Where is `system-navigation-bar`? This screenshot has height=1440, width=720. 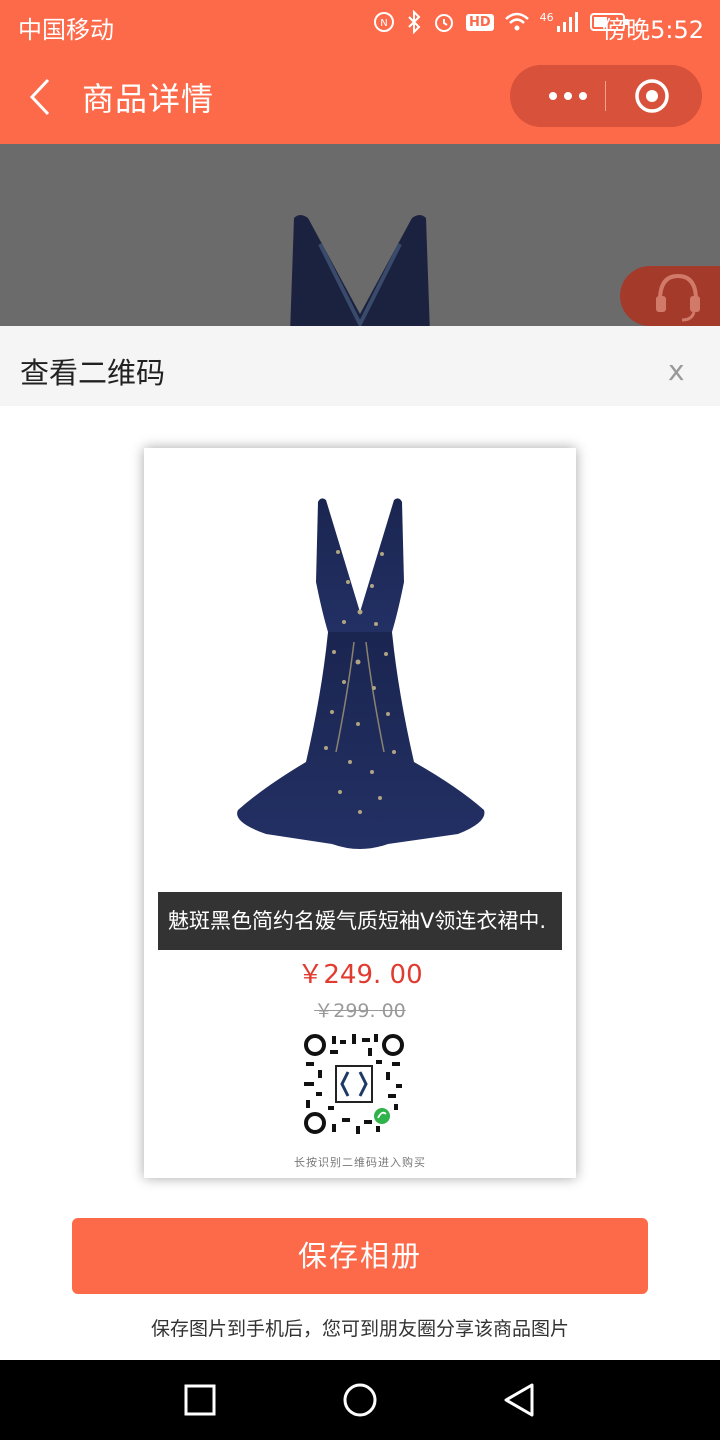
system-navigation-bar is located at coordinates (360, 1400).